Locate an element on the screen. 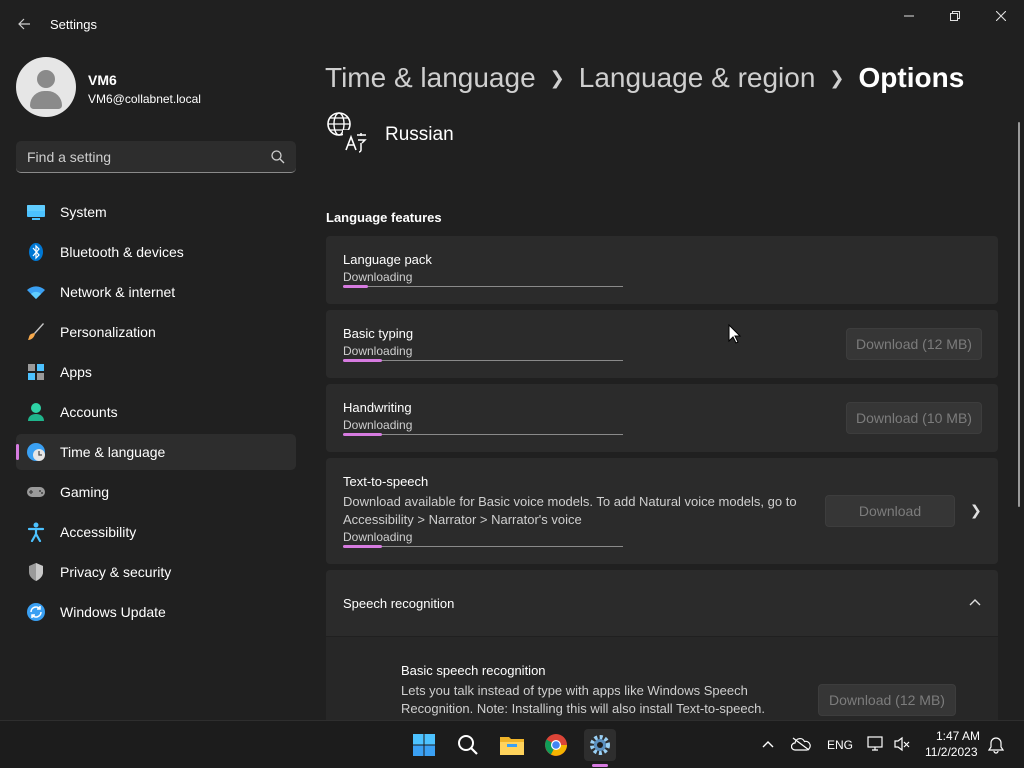 Image resolution: width=1024 pixels, height=768 pixels. search-input is located at coordinates (141, 156).